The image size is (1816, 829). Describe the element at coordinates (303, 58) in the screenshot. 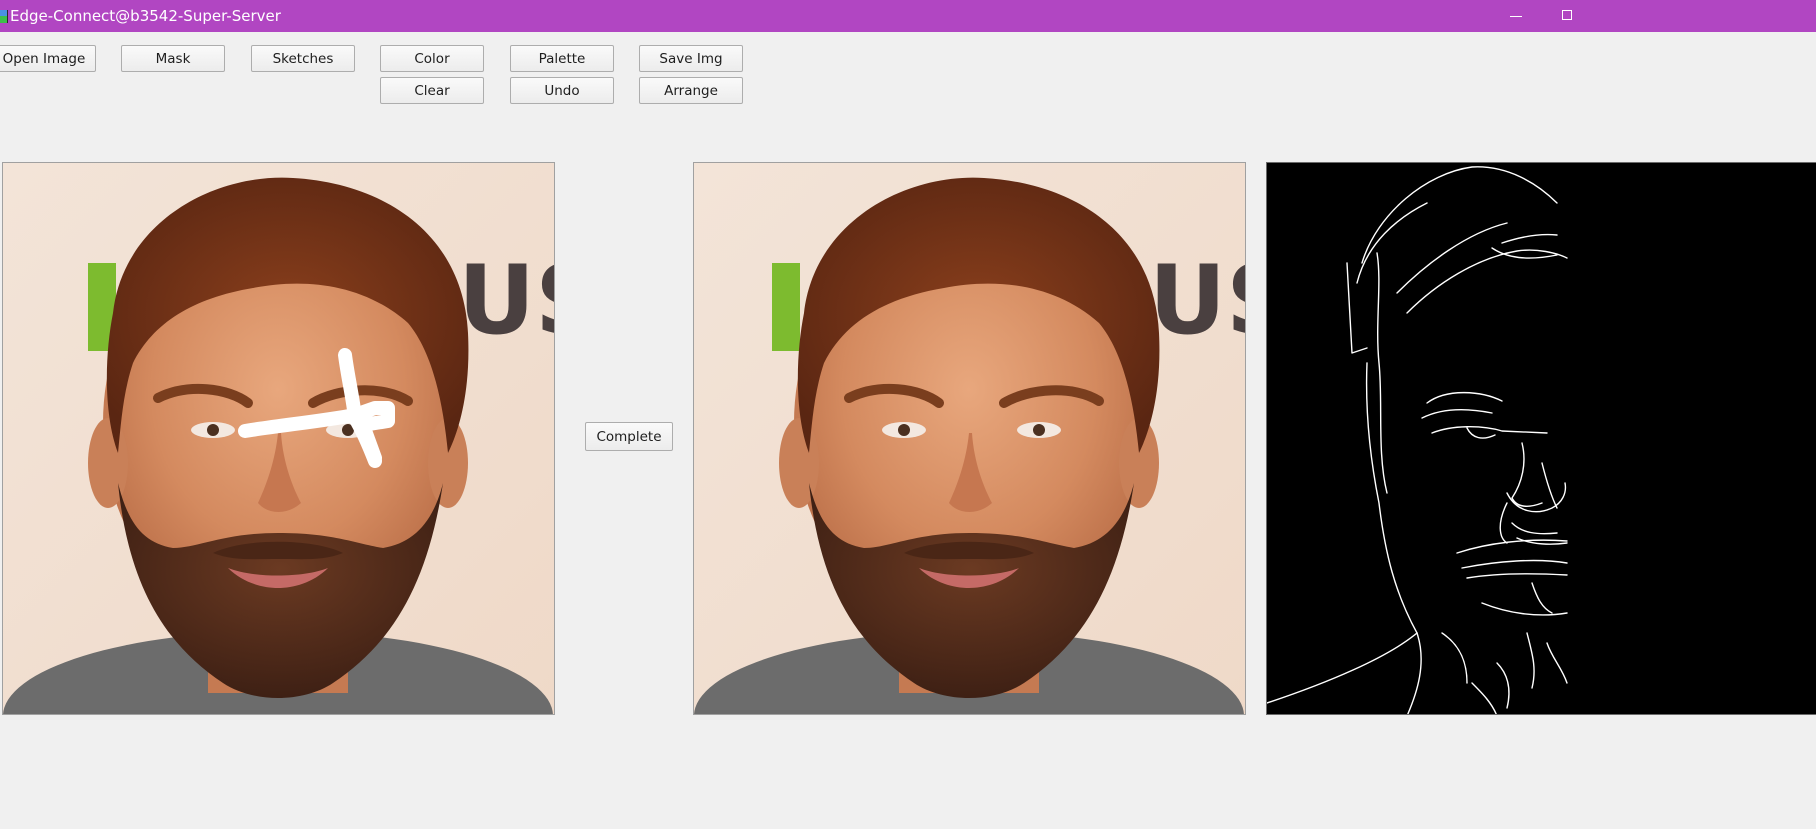

I see `sketches-button: Sketches` at that location.